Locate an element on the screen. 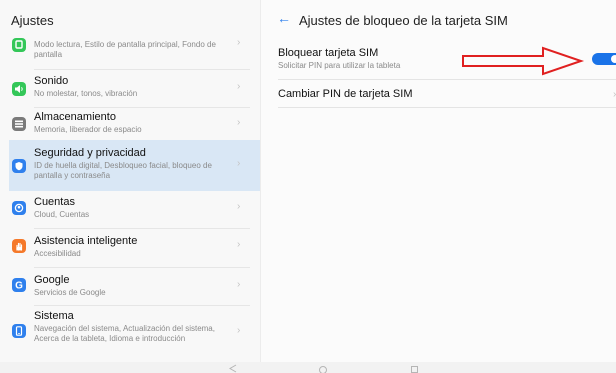 This screenshot has width=616, height=373. page-title: Ajustes de bloqueo de la tarjeta SIM is located at coordinates (403, 20).